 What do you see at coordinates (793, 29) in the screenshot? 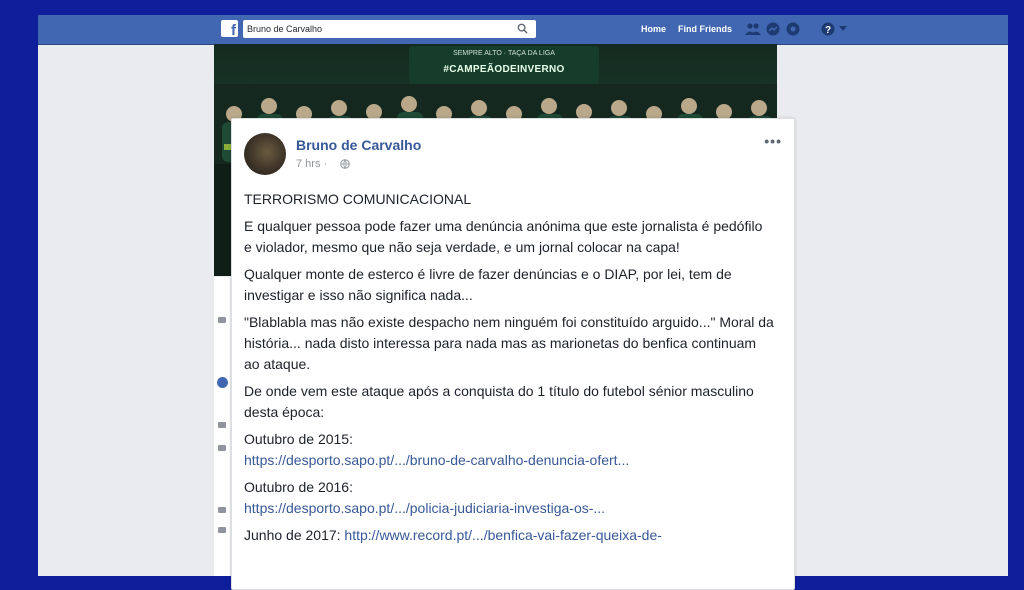
I see `notifications-icon` at bounding box center [793, 29].